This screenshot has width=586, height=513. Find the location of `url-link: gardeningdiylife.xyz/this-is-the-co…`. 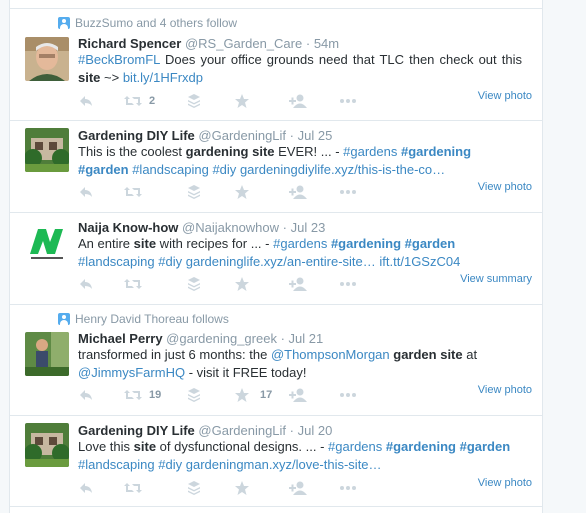

url-link: gardeningdiylife.xyz/this-is-the-co… is located at coordinates (342, 169).